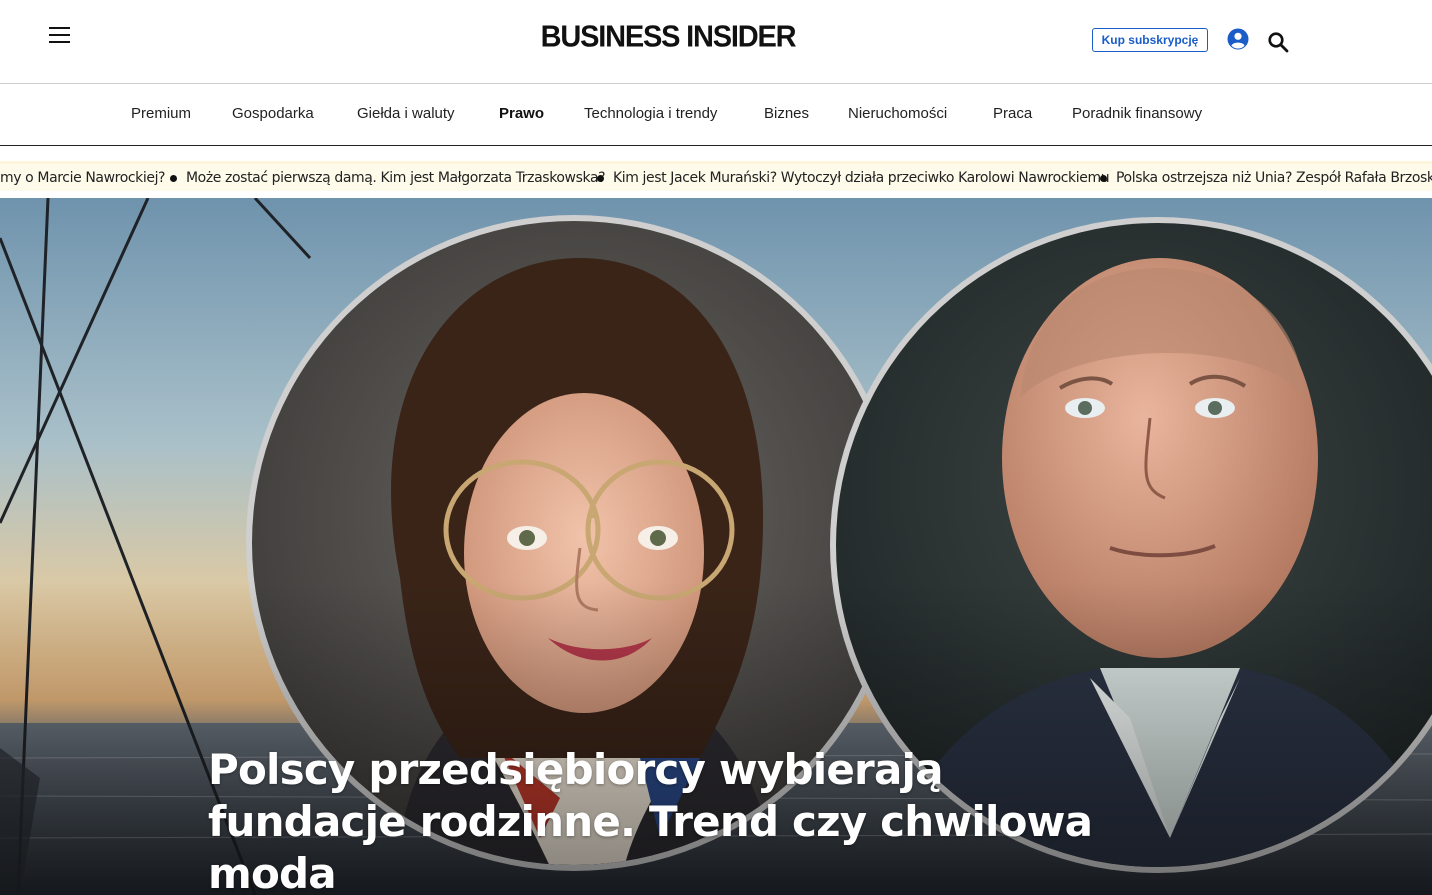 The image size is (1432, 895). Describe the element at coordinates (1137, 114) in the screenshot. I see `nav-item-poradnik-finansowy: Poradnik finansowy` at that location.